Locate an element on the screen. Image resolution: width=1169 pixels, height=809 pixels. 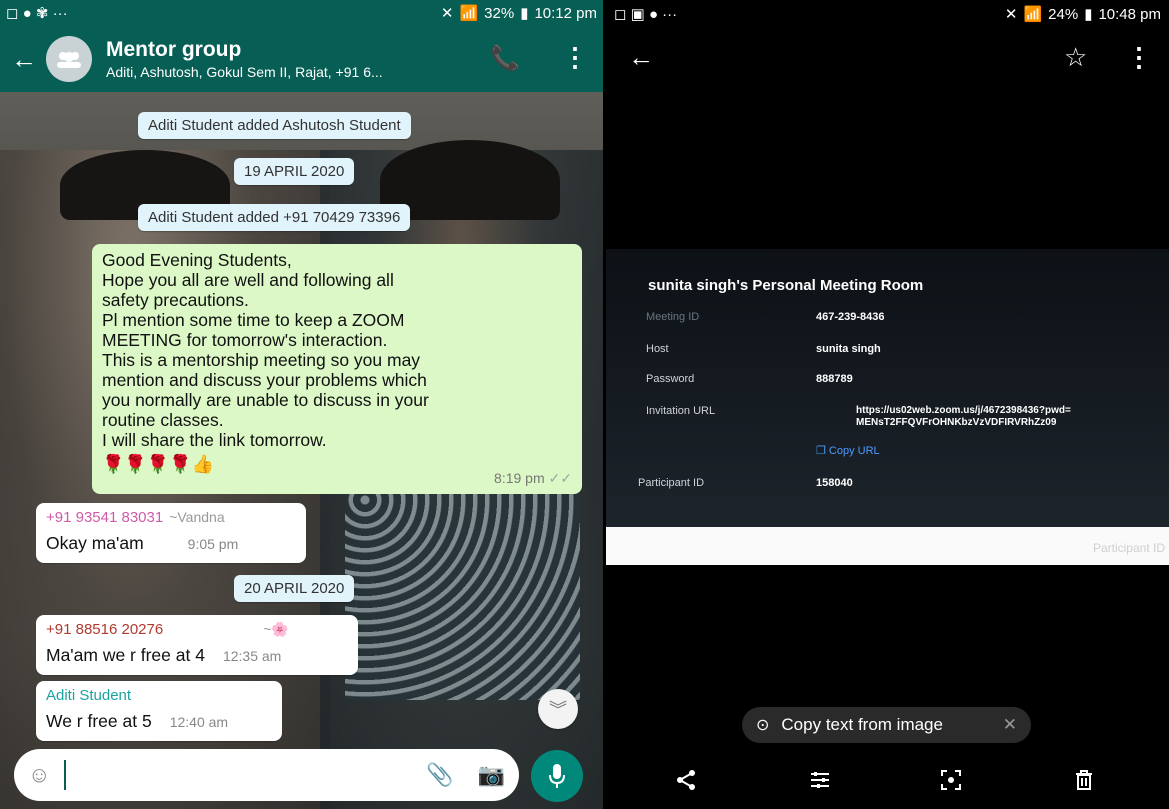
status-icons-right: ✕ 📶 32% ▮ 10:12 pm is located at coordinates (518, 13).